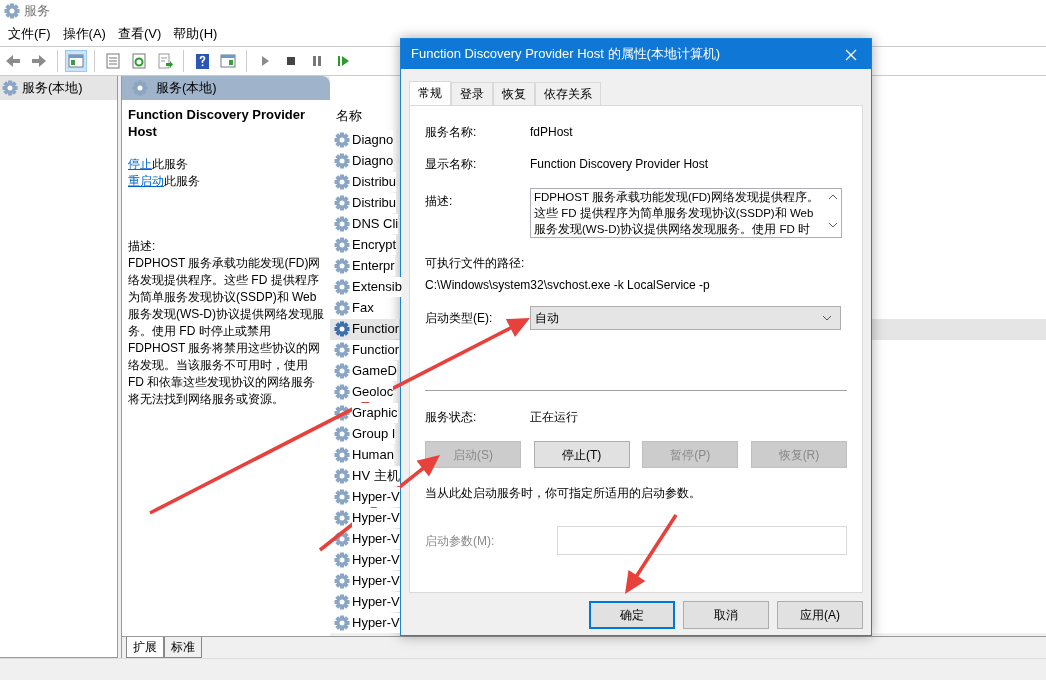  What do you see at coordinates (460, 541) in the screenshot?
I see `field-label: 启动参数(M):` at bounding box center [460, 541].